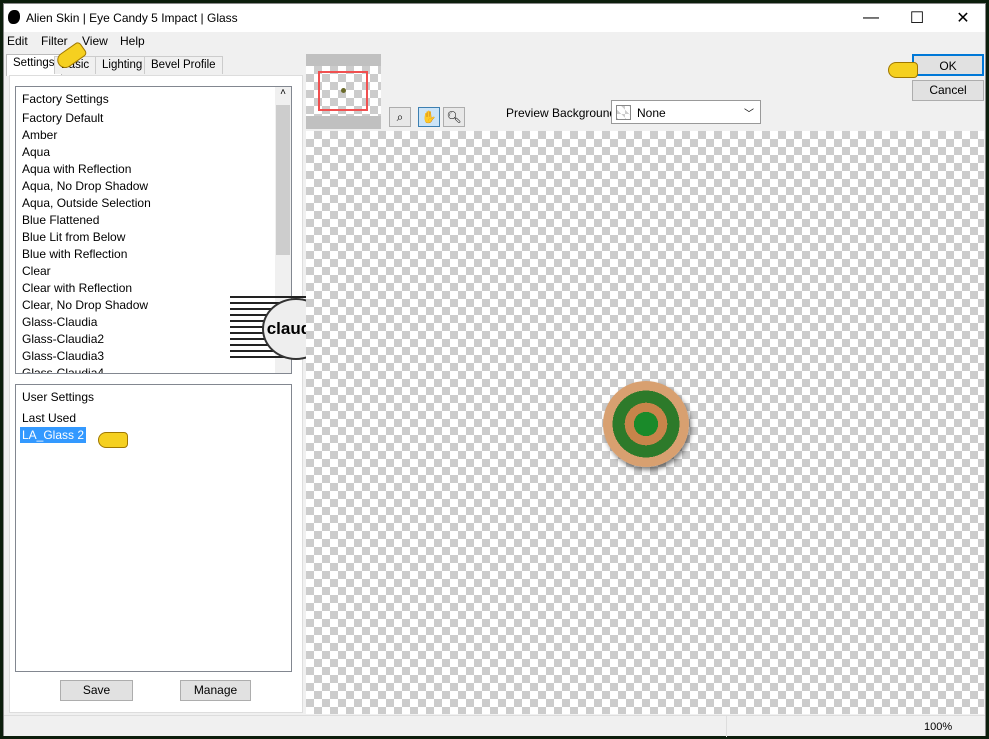 The width and height of the screenshot is (989, 739). Describe the element at coordinates (153, 135) in the screenshot. I see `list-item: Amber` at that location.